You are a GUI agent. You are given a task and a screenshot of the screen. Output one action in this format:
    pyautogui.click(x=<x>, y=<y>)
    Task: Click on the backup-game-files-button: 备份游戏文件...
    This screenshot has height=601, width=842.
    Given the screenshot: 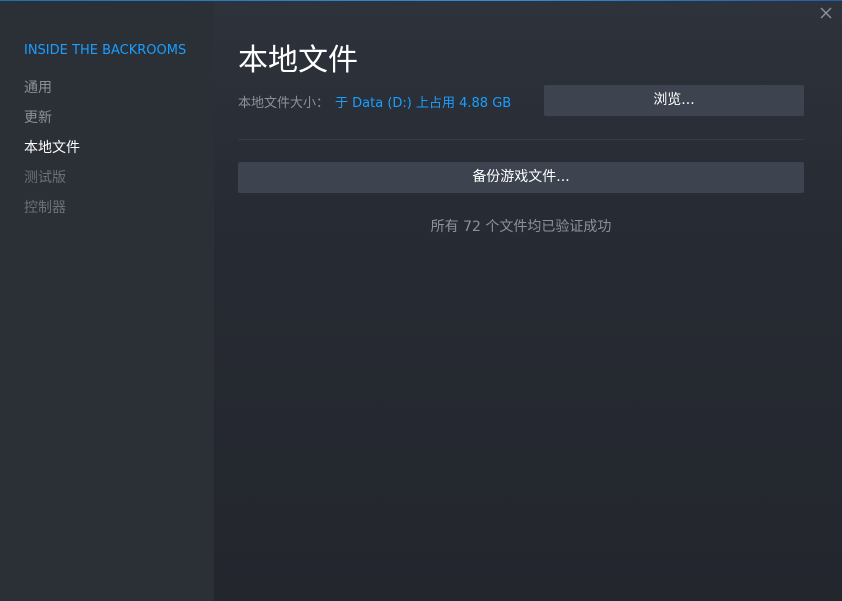 What is the action you would take?
    pyautogui.click(x=521, y=177)
    